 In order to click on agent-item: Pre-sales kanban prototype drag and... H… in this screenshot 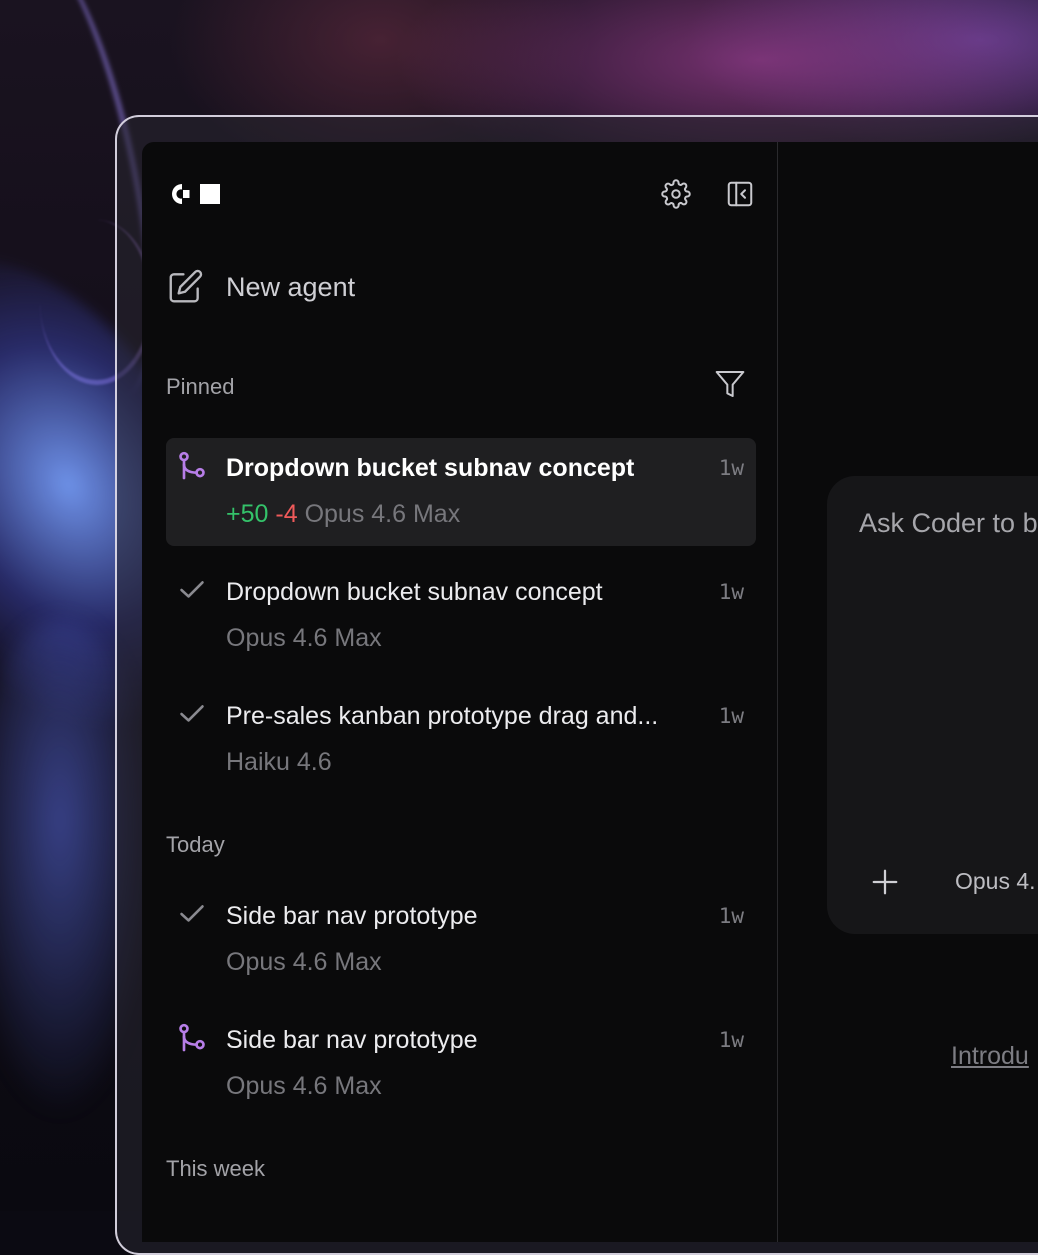, I will do `click(461, 740)`.